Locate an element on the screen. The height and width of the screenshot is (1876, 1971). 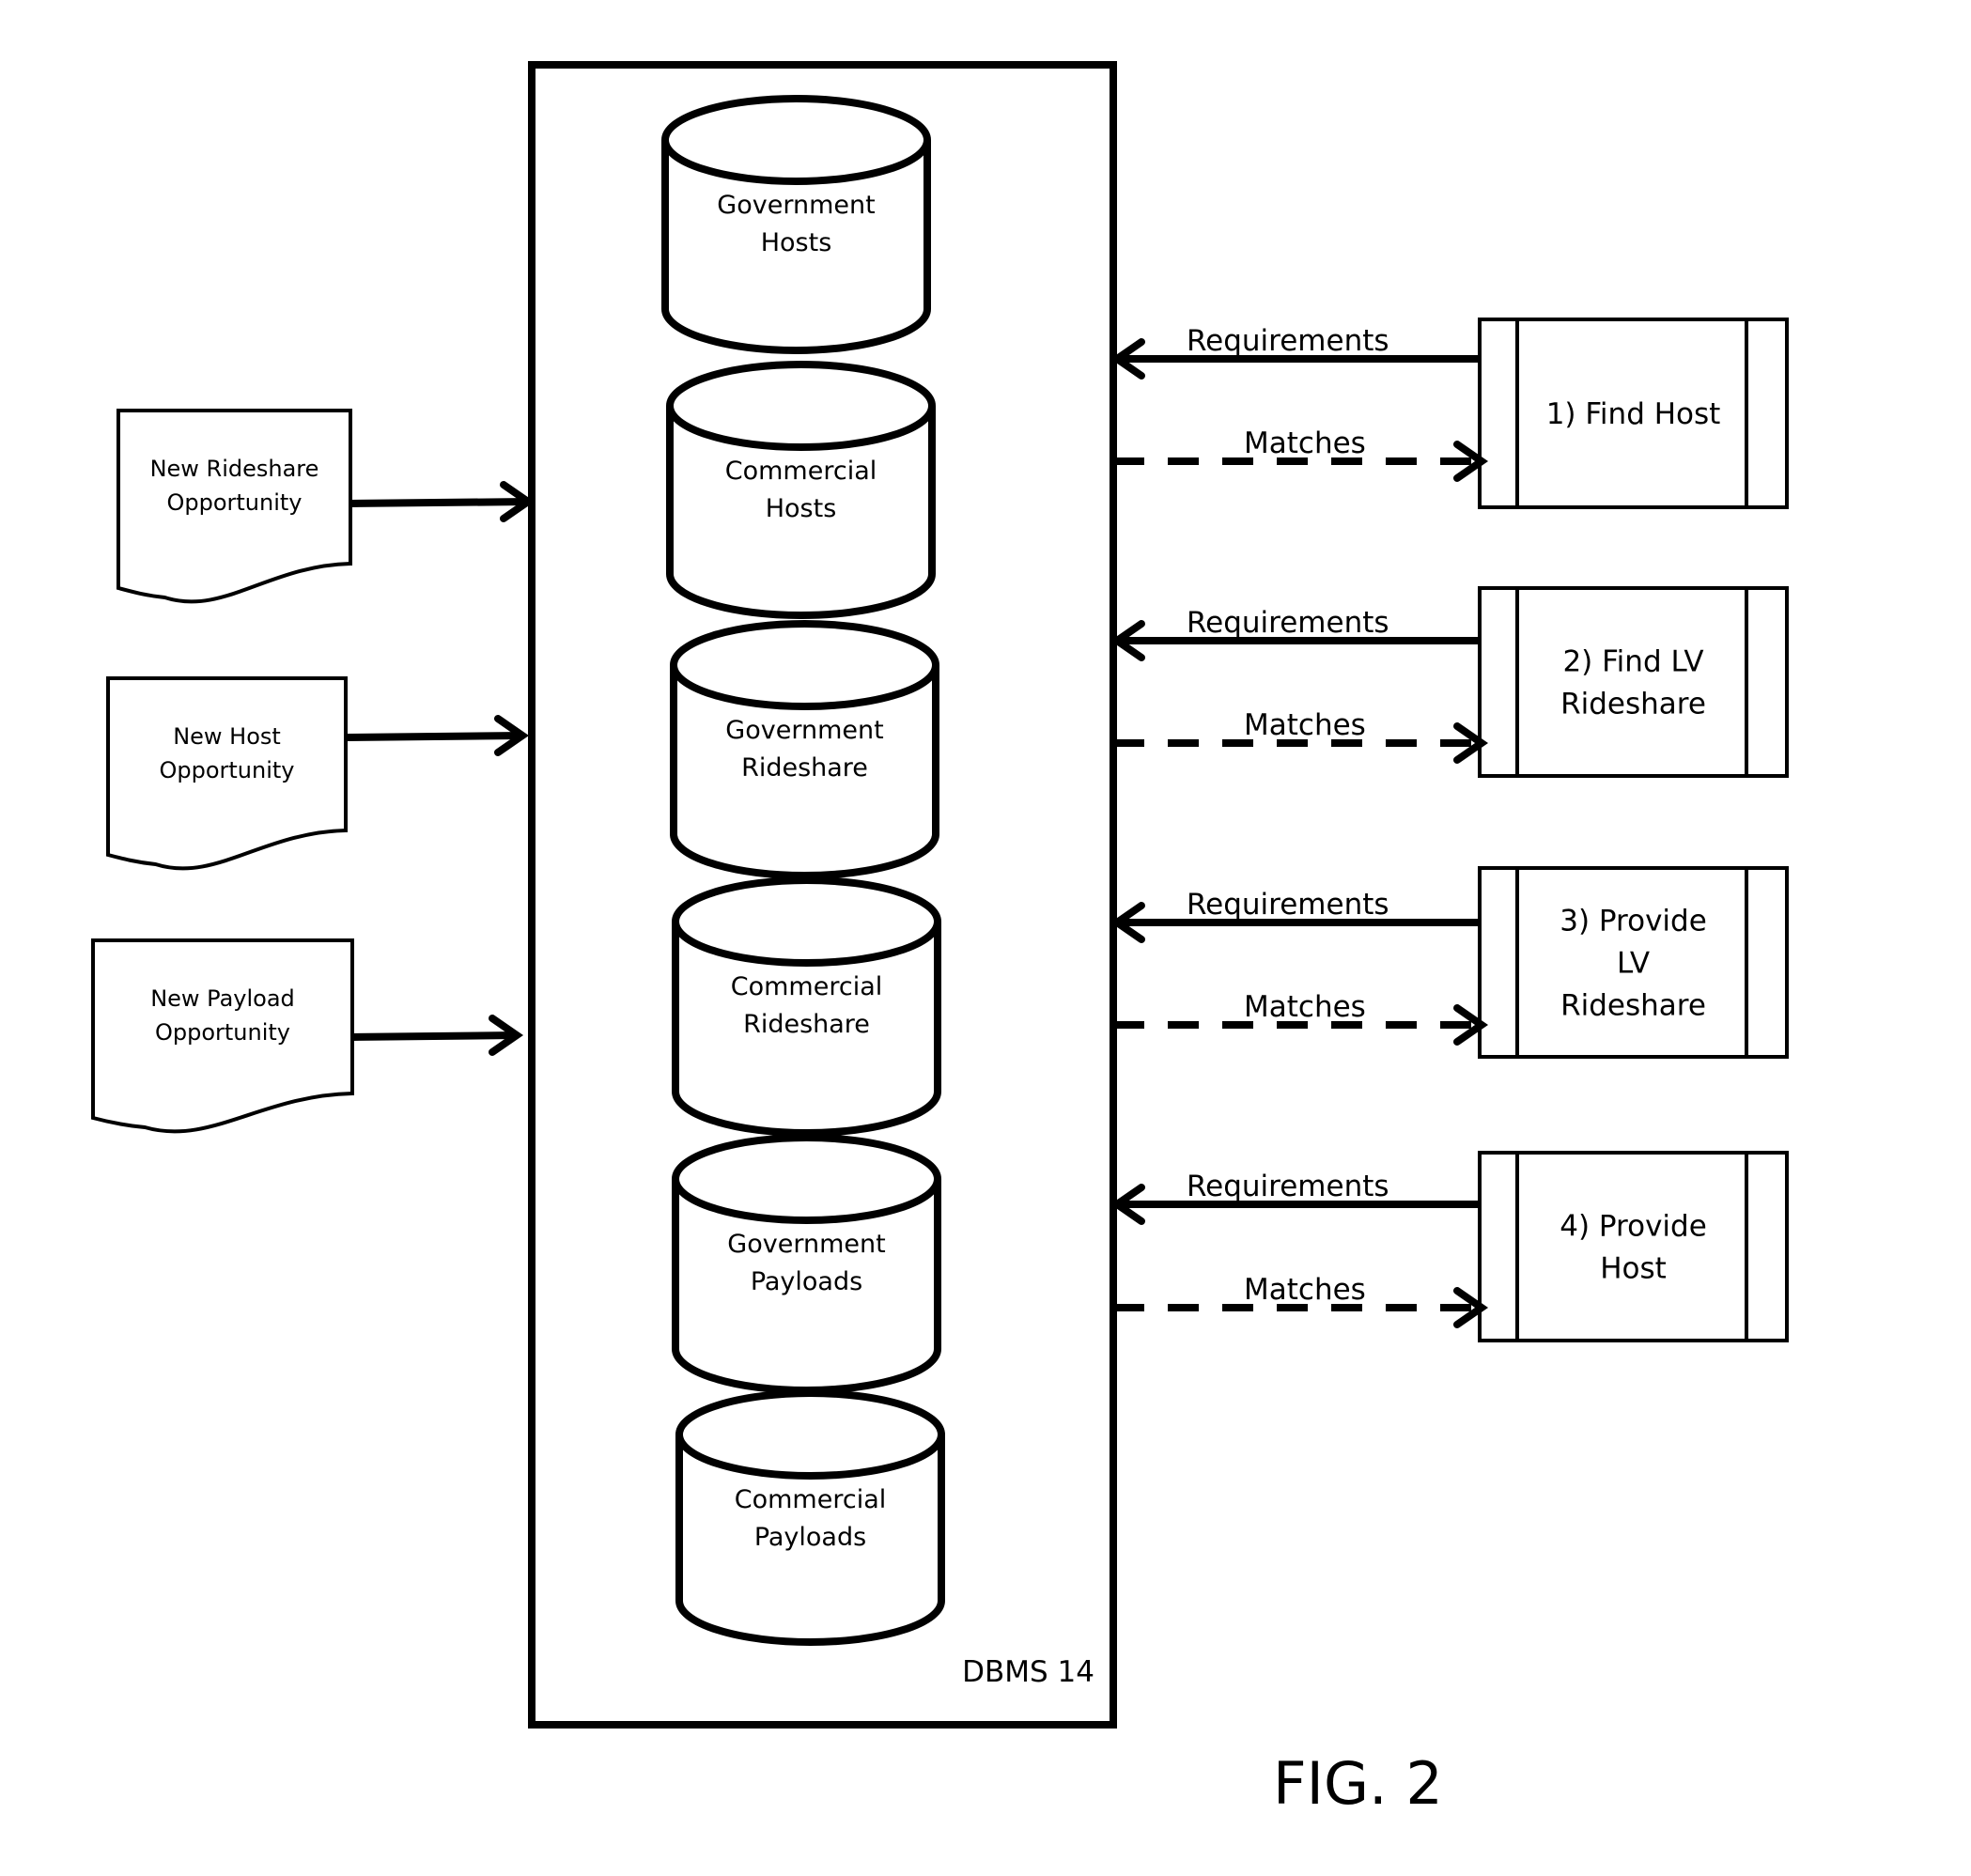
database-cylinder: Government Rideshare is located at coordinates (804, 750).